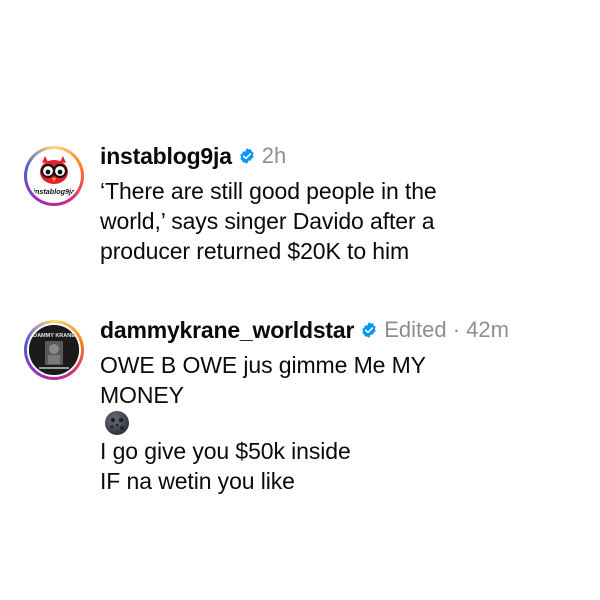  I want to click on caption-segment: I go give you $50k inside, so click(225, 451).